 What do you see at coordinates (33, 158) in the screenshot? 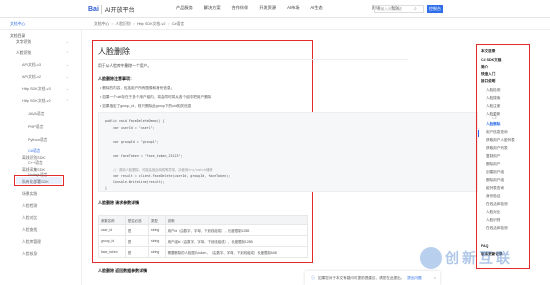
I see `sidebar-item: 离线识别SDK` at bounding box center [33, 158].